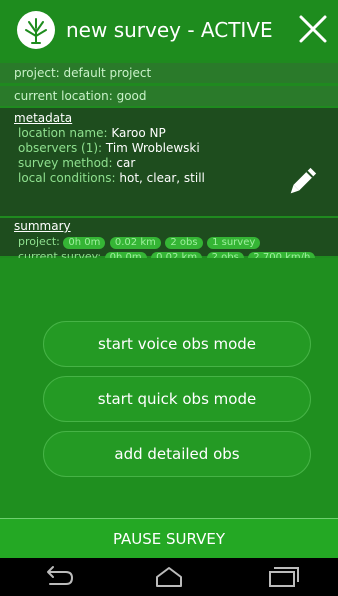 This screenshot has height=596, width=338. I want to click on project-summary-line: project: 0h 0m 0.02 km 2 obs 1 survey, so click(169, 241).